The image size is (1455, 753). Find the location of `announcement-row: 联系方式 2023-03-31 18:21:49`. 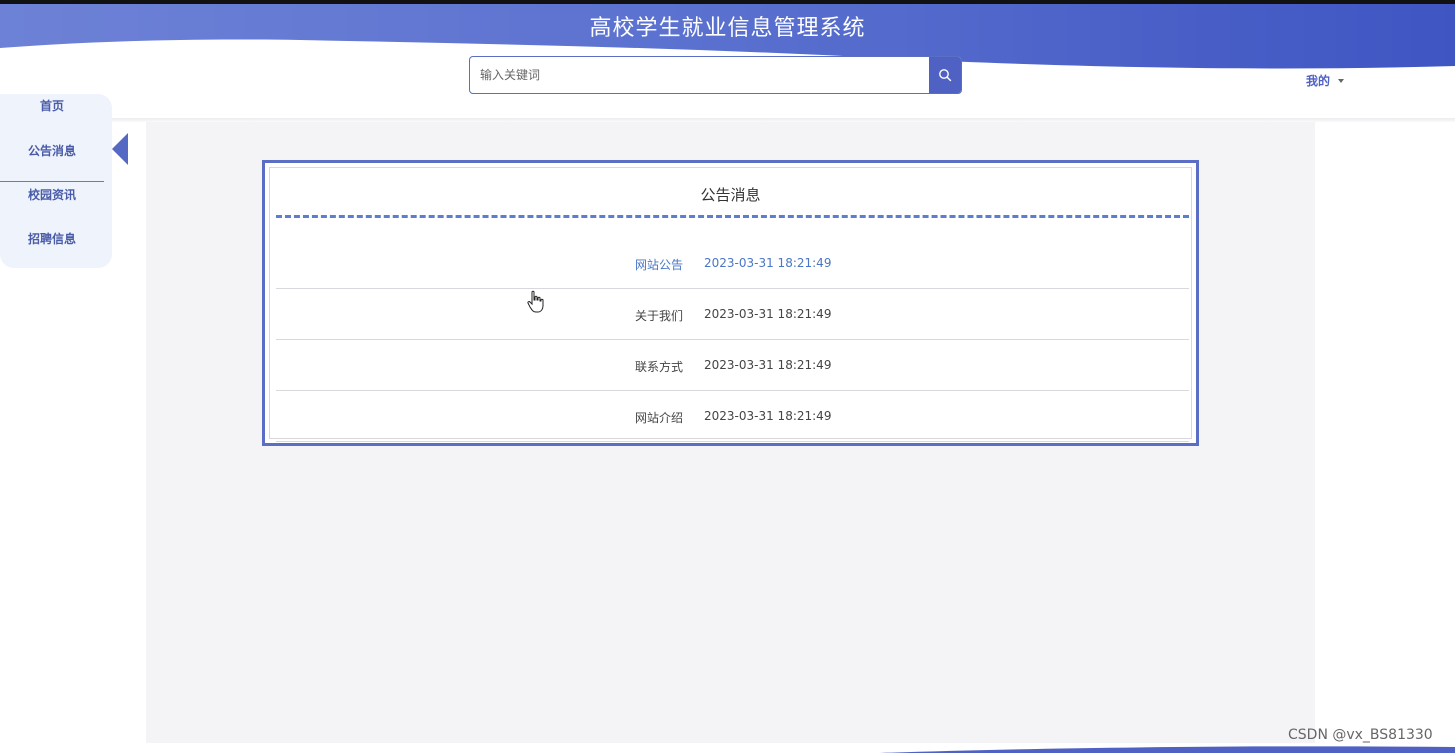

announcement-row: 联系方式 2023-03-31 18:21:49 is located at coordinates (732, 365).